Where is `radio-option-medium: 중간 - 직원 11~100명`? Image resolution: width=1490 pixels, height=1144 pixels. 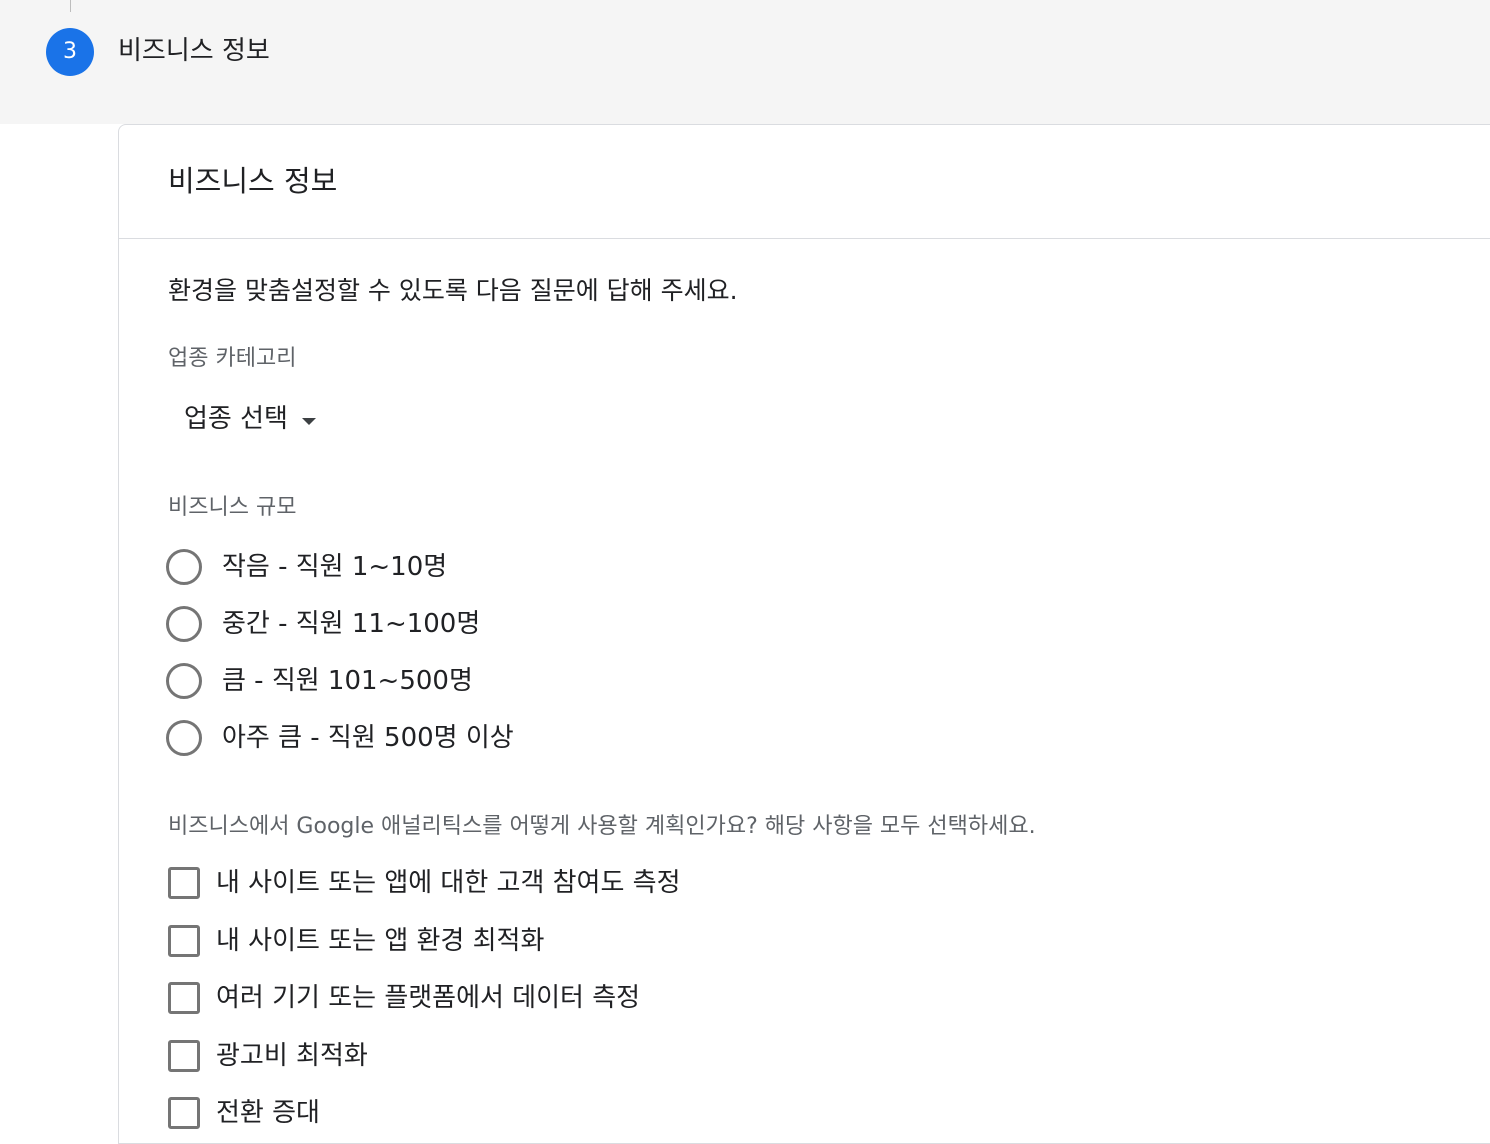
radio-option-medium: 중간 - 직원 11~100명 is located at coordinates (323, 624).